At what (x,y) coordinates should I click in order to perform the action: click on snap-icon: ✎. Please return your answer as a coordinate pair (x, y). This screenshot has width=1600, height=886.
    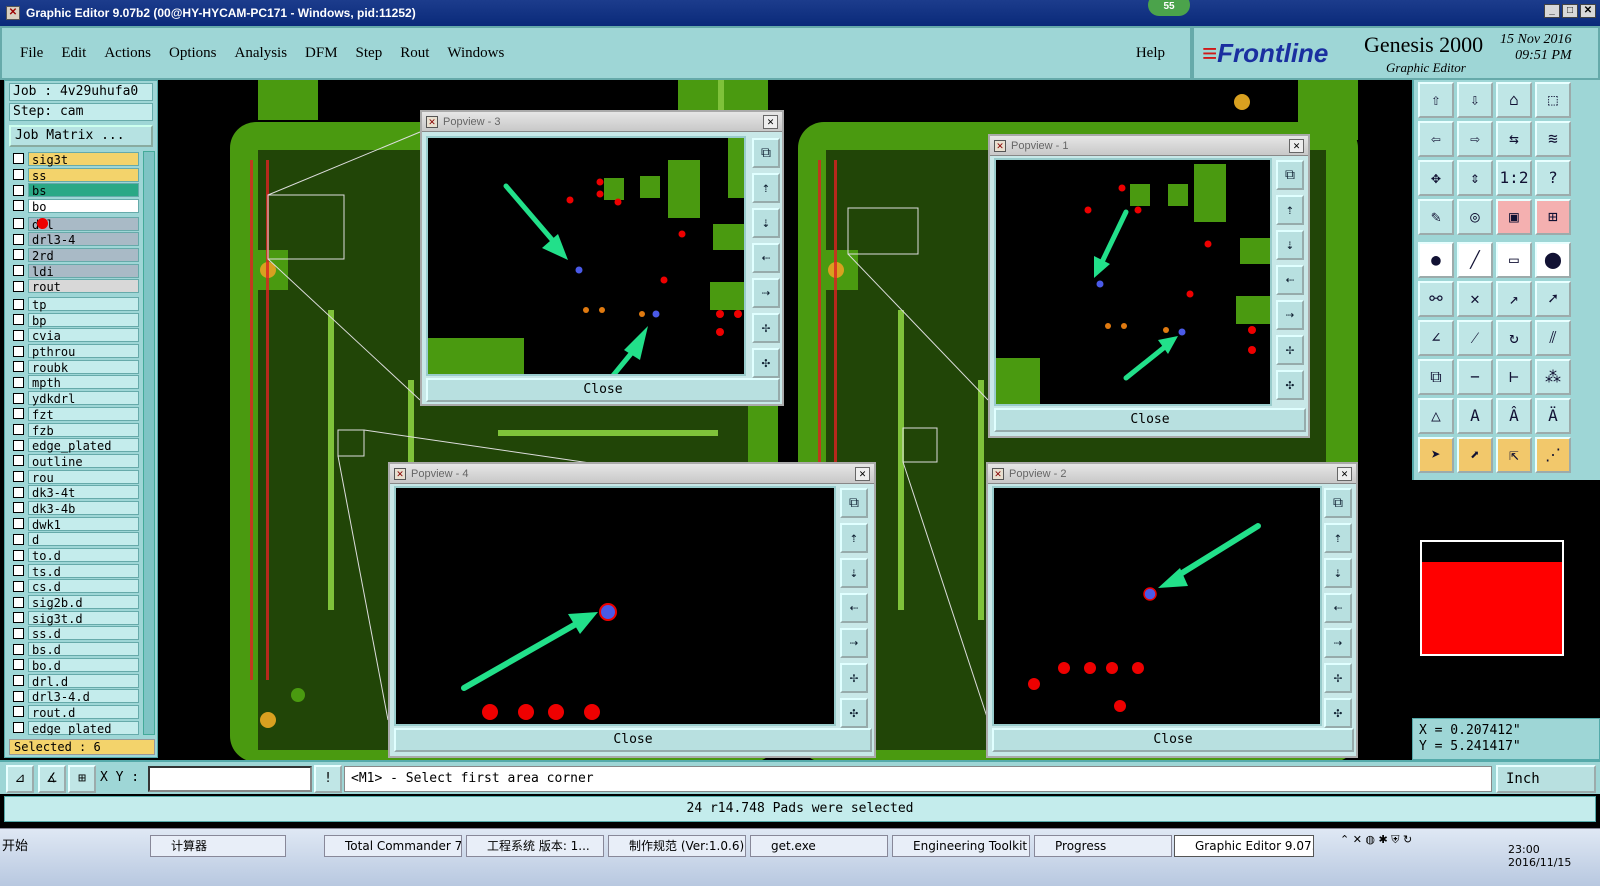
    Looking at the image, I should click on (1436, 217).